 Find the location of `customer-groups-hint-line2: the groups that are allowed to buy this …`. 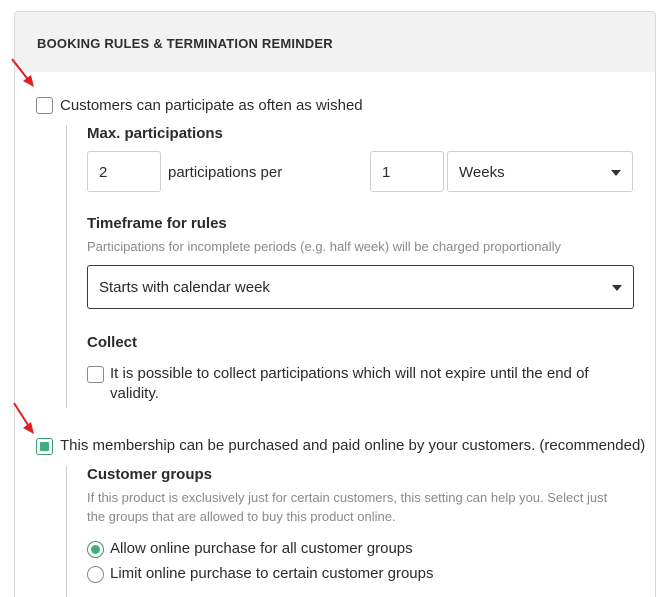

customer-groups-hint-line2: the groups that are allowed to buy this … is located at coordinates (241, 516).